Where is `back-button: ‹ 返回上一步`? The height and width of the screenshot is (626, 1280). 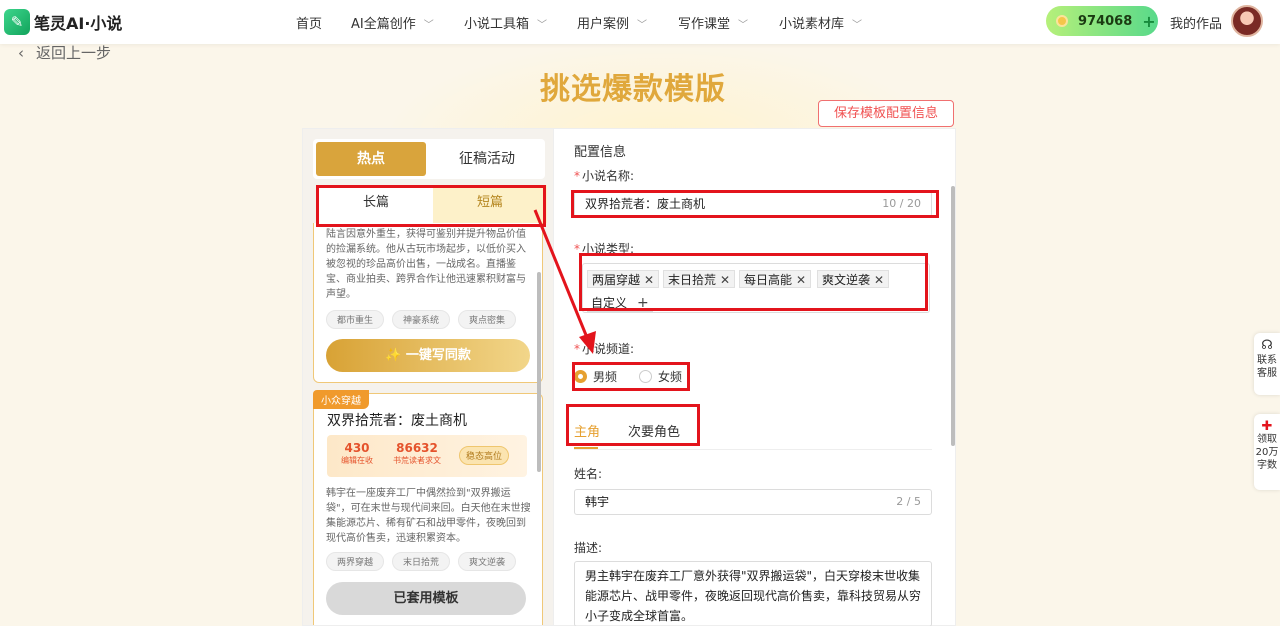
back-button: ‹ 返回上一步 is located at coordinates (64, 52).